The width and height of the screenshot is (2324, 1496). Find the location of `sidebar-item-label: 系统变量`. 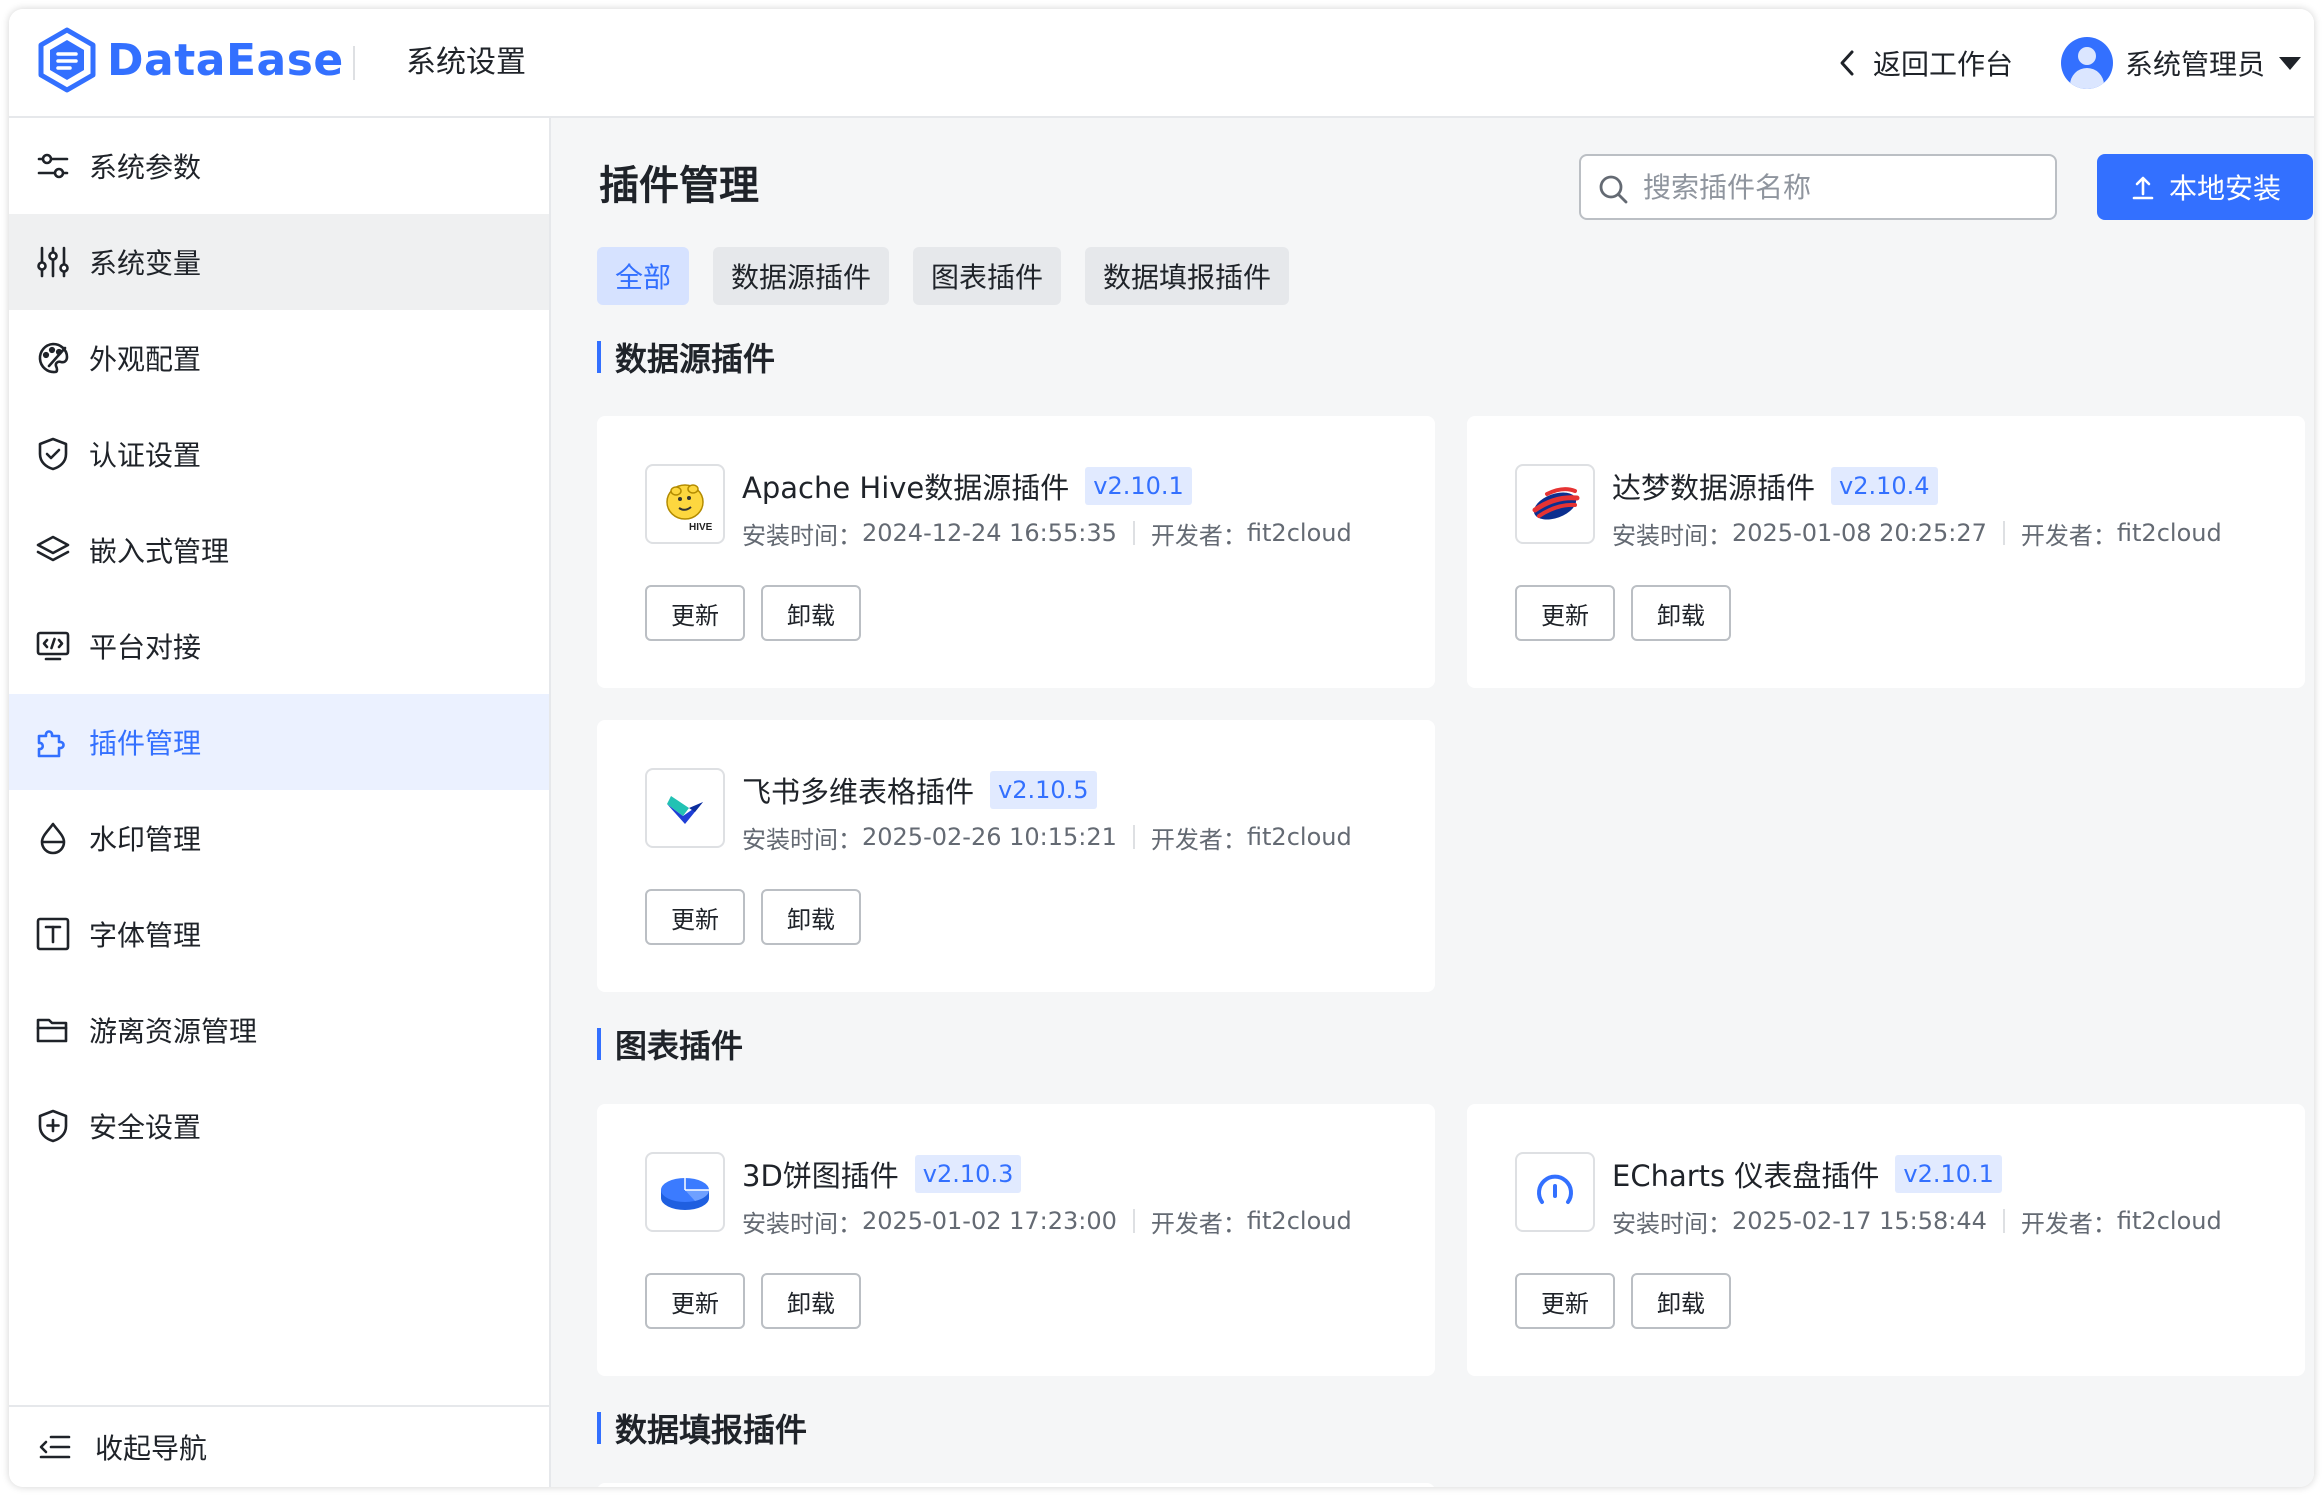

sidebar-item-label: 系统变量 is located at coordinates (145, 263).